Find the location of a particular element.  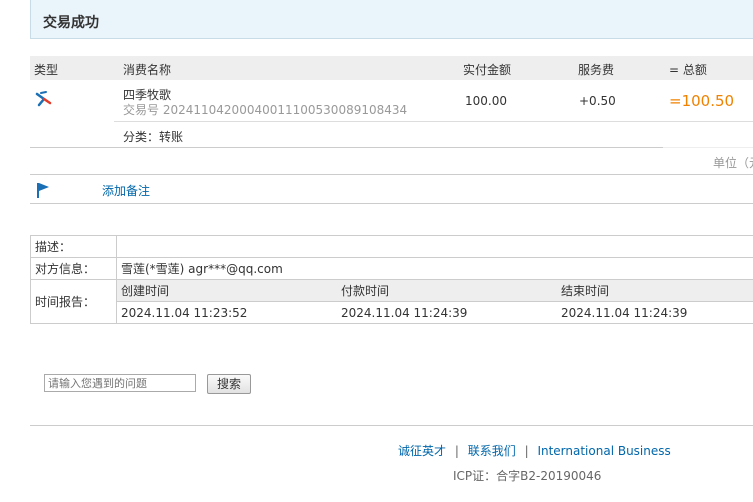

trade-number: 交易号 20241104200040011100530089108434 is located at coordinates (265, 109).